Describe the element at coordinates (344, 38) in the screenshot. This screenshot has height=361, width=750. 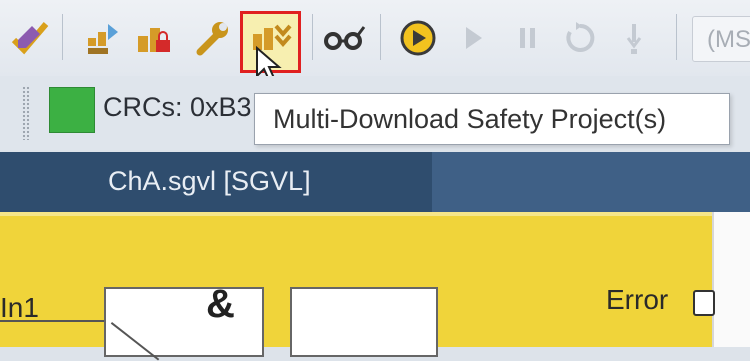
I see `glasses-icon` at that location.